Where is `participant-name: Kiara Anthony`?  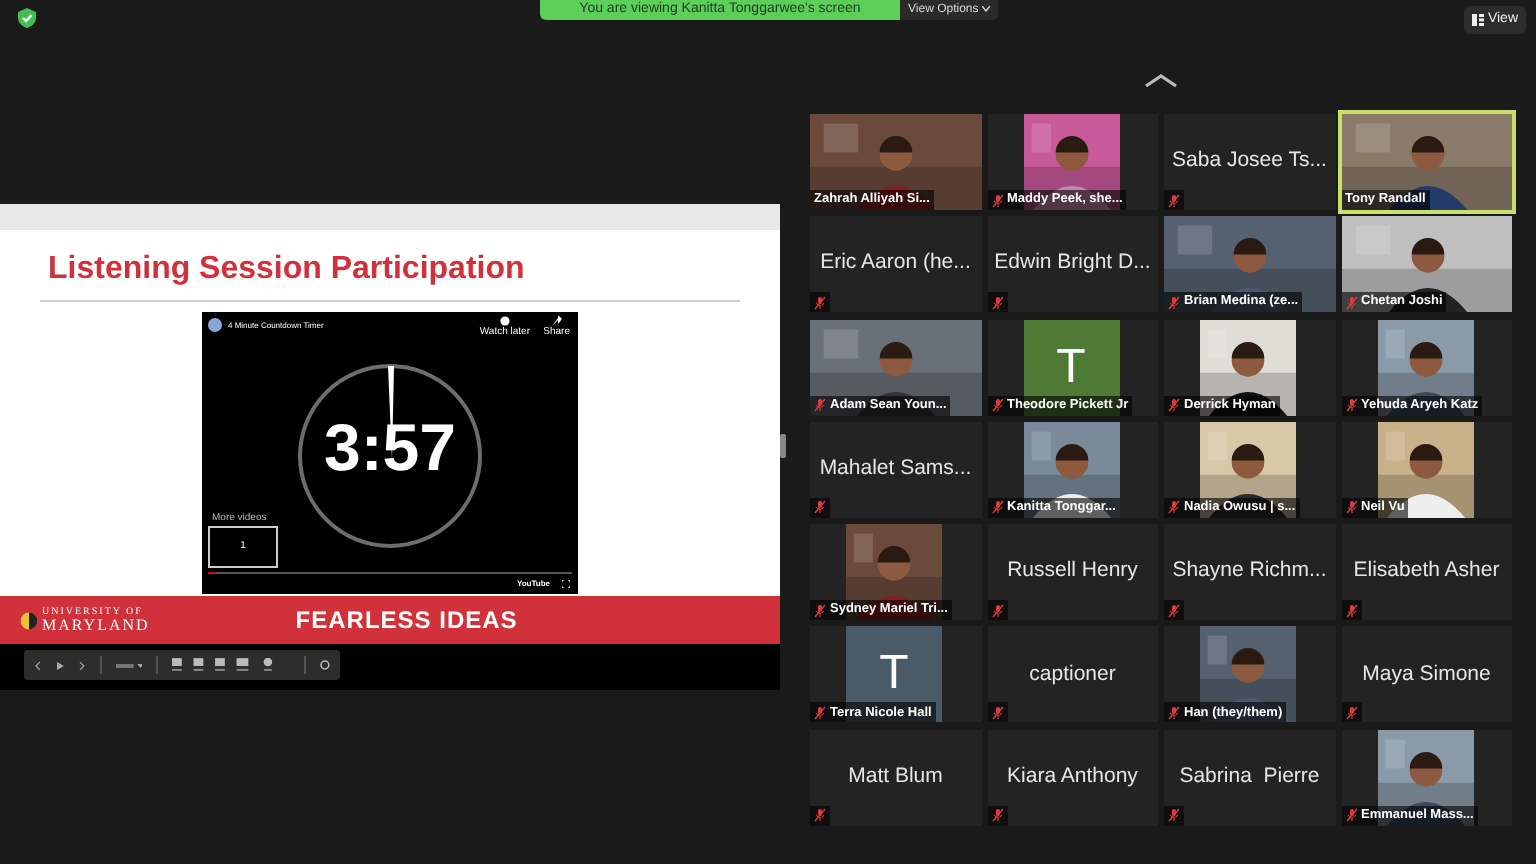 participant-name: Kiara Anthony is located at coordinates (1072, 776).